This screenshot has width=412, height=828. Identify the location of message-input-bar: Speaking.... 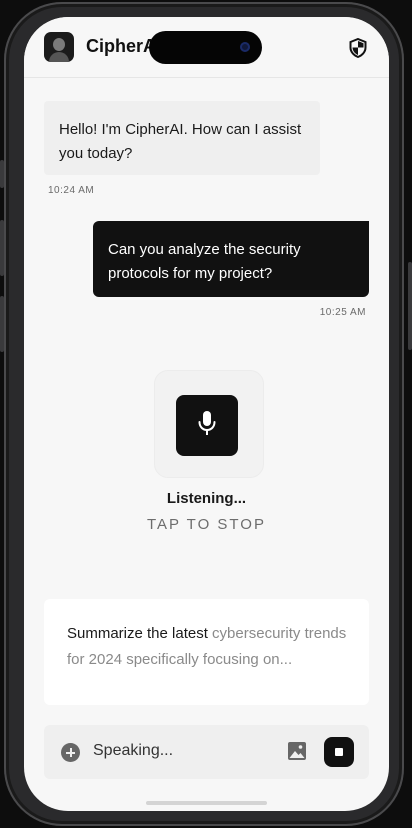
(206, 752).